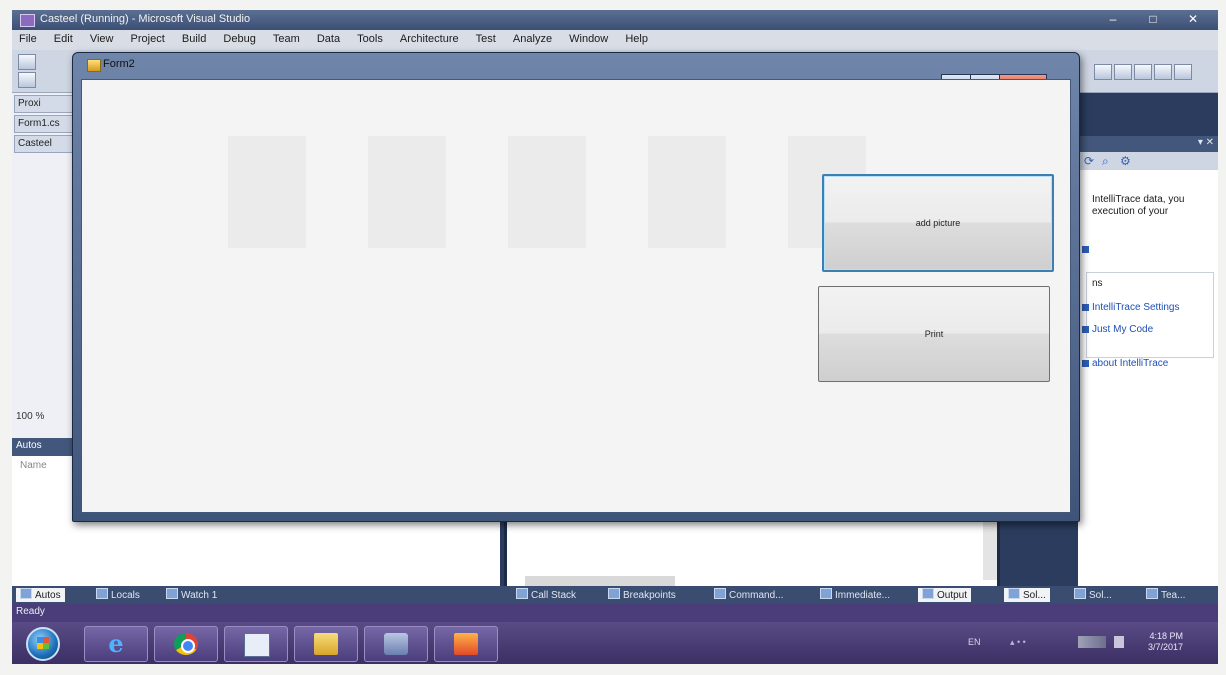  I want to click on tab-watch: Watch 1, so click(191, 595).